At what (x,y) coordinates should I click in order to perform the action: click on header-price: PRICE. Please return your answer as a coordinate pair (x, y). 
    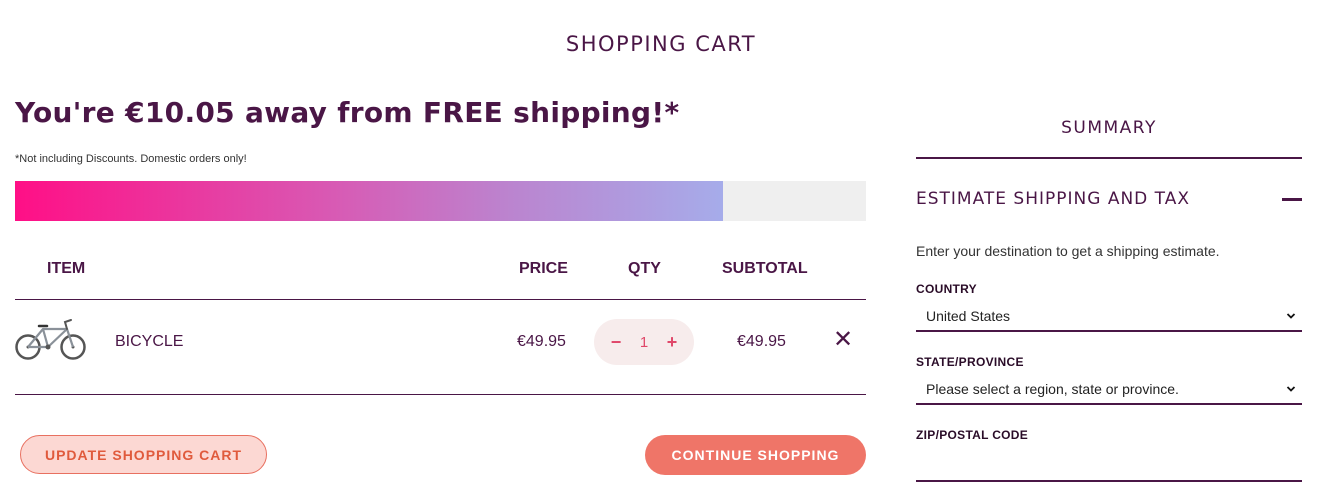
    Looking at the image, I should click on (543, 268).